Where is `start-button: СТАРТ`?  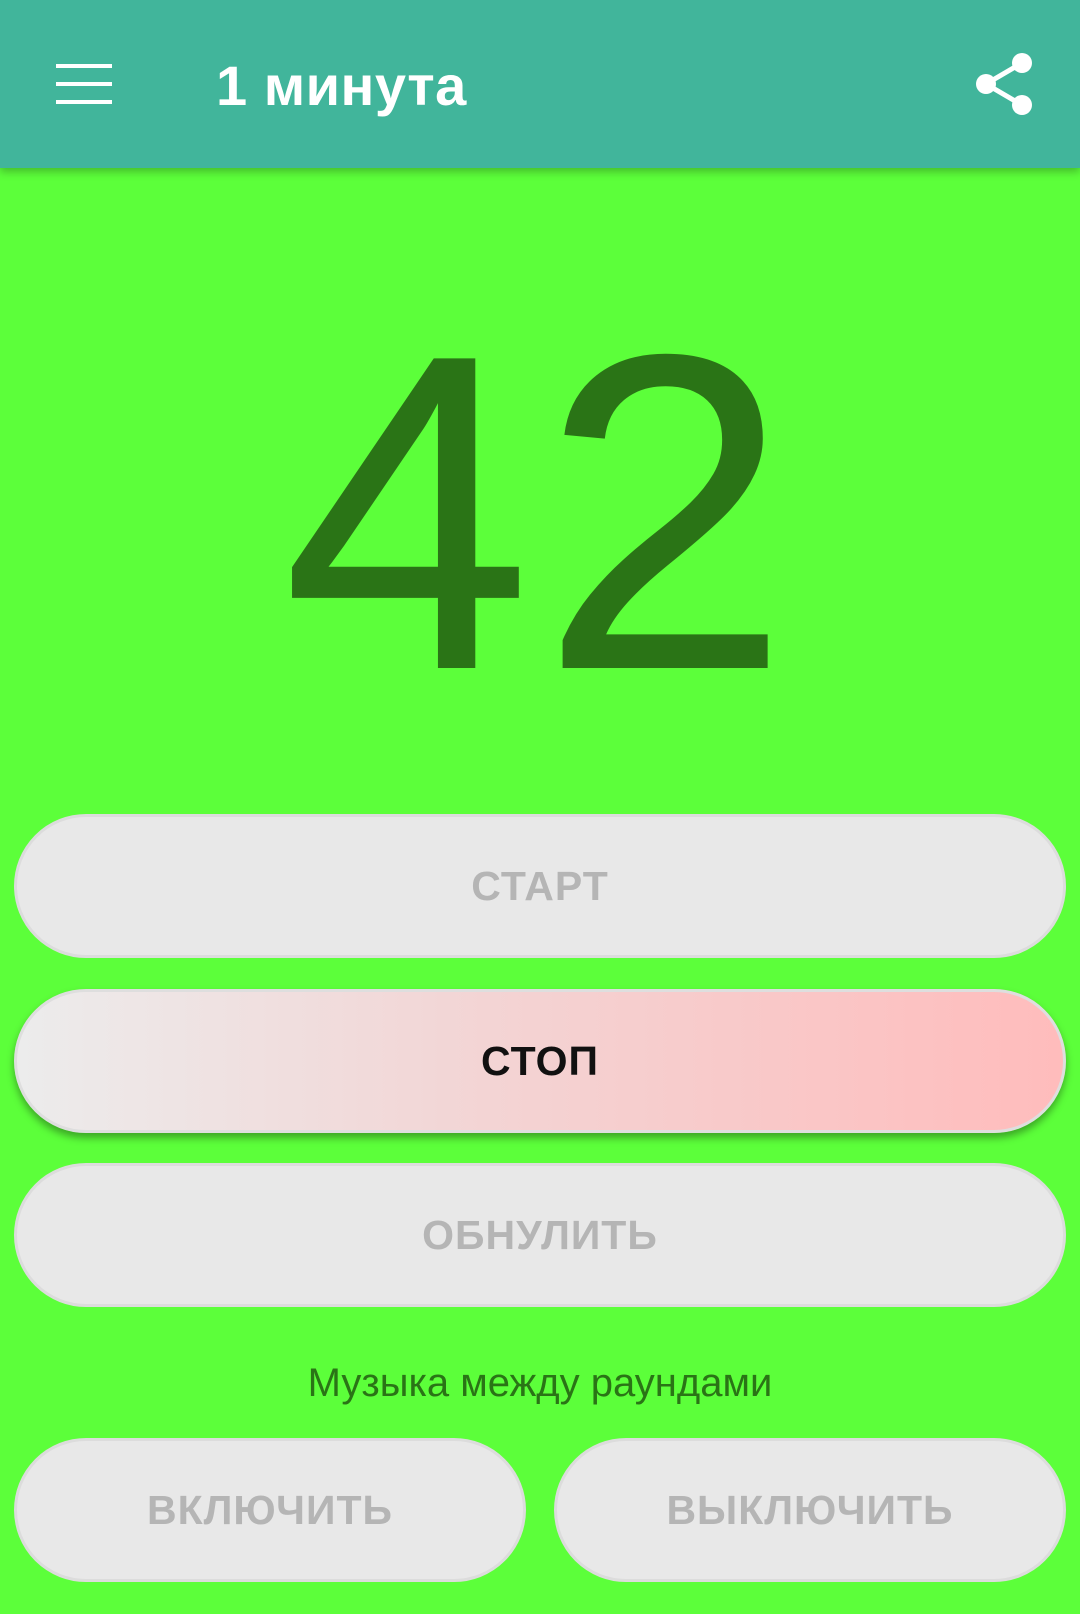
start-button: СТАРТ is located at coordinates (540, 886).